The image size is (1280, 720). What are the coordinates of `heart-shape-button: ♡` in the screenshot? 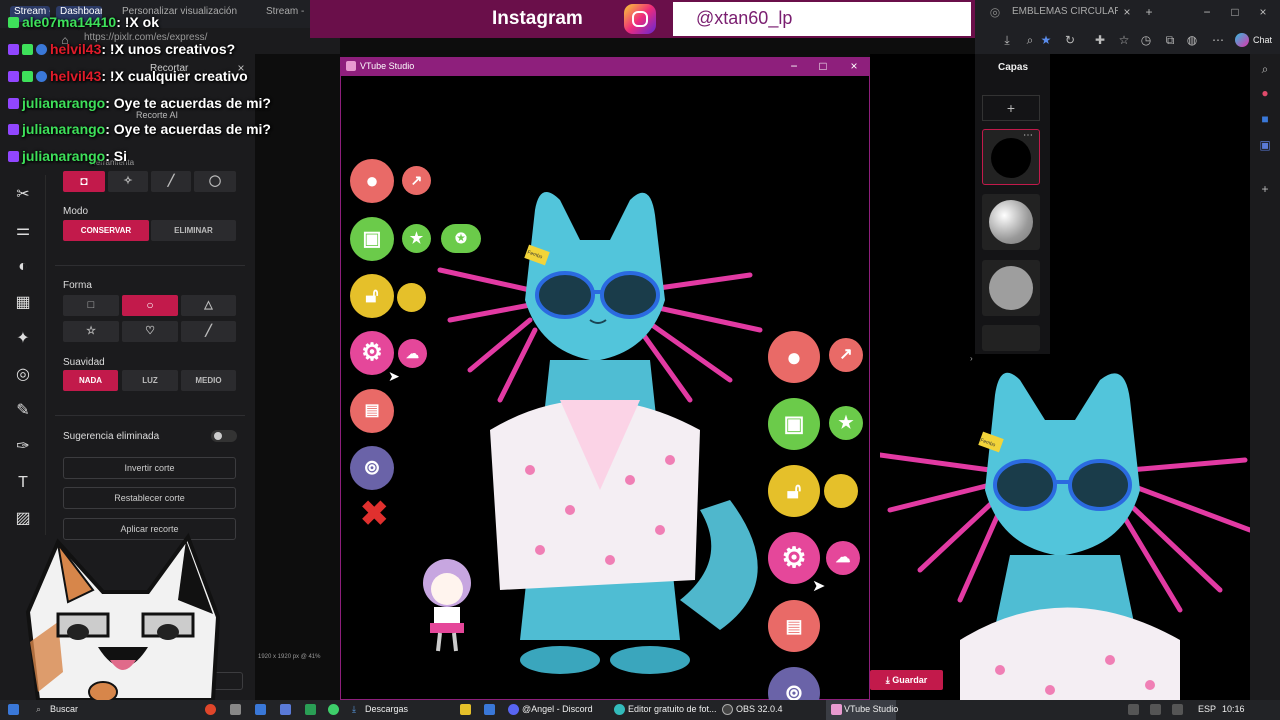 It's located at (150, 331).